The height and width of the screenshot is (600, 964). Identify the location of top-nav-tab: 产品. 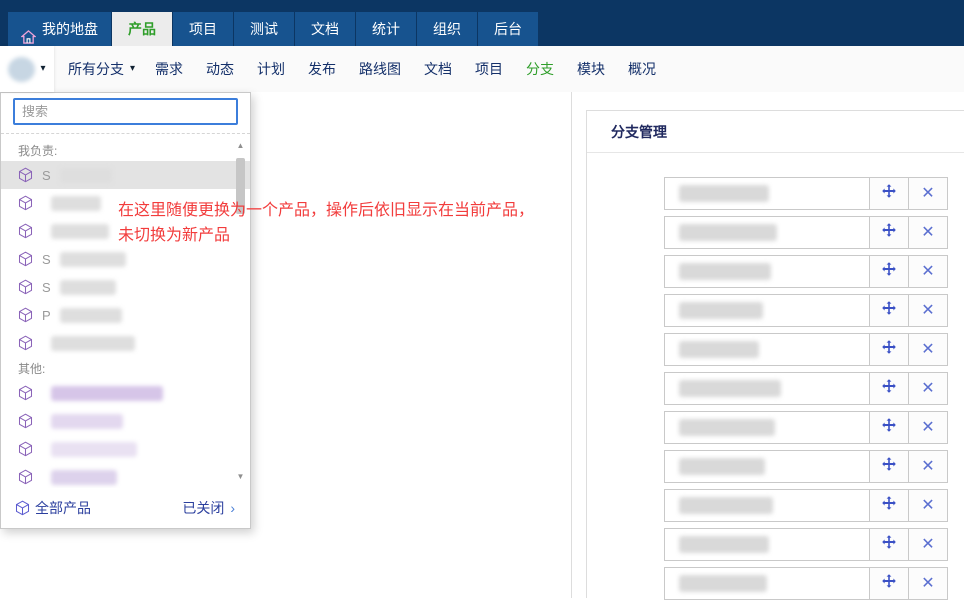
(142, 29).